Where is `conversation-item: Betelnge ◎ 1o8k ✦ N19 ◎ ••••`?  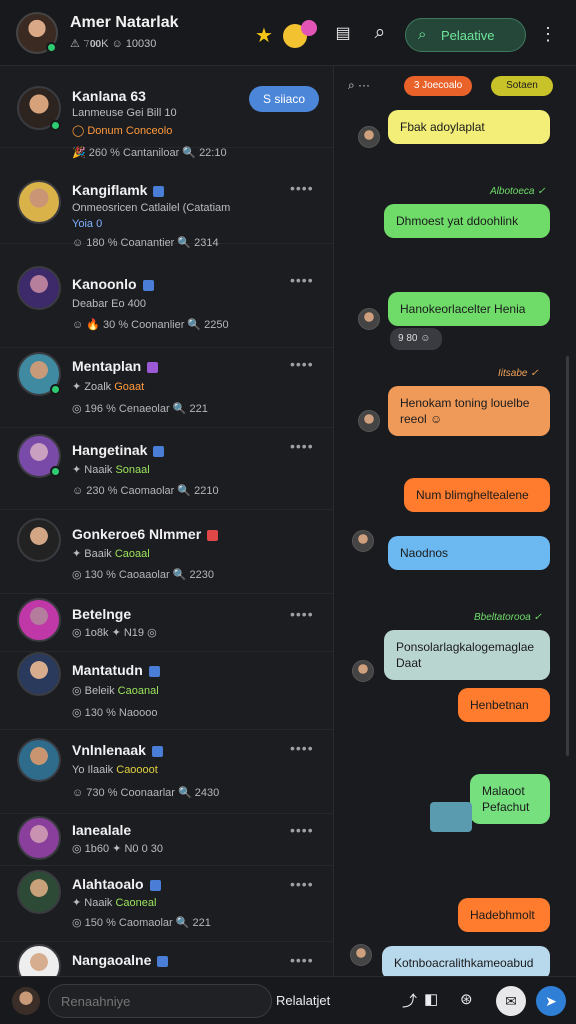 conversation-item: Betelnge ◎ 1o8k ✦ N19 ◎ •••• is located at coordinates (166, 623).